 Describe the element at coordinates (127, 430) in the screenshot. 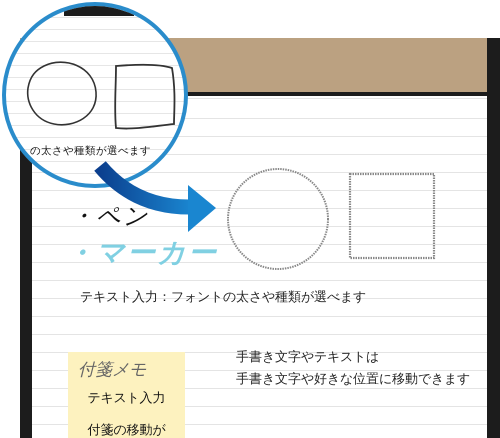

I see `sticky-text: 付箋の移動が` at that location.